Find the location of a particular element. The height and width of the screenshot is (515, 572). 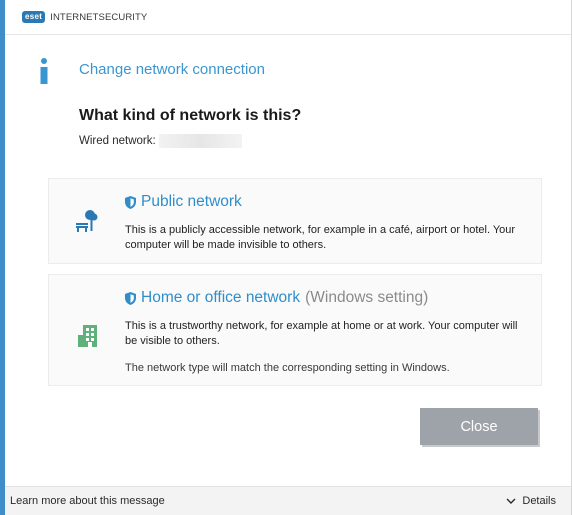

details-toggle: Details is located at coordinates (531, 501).